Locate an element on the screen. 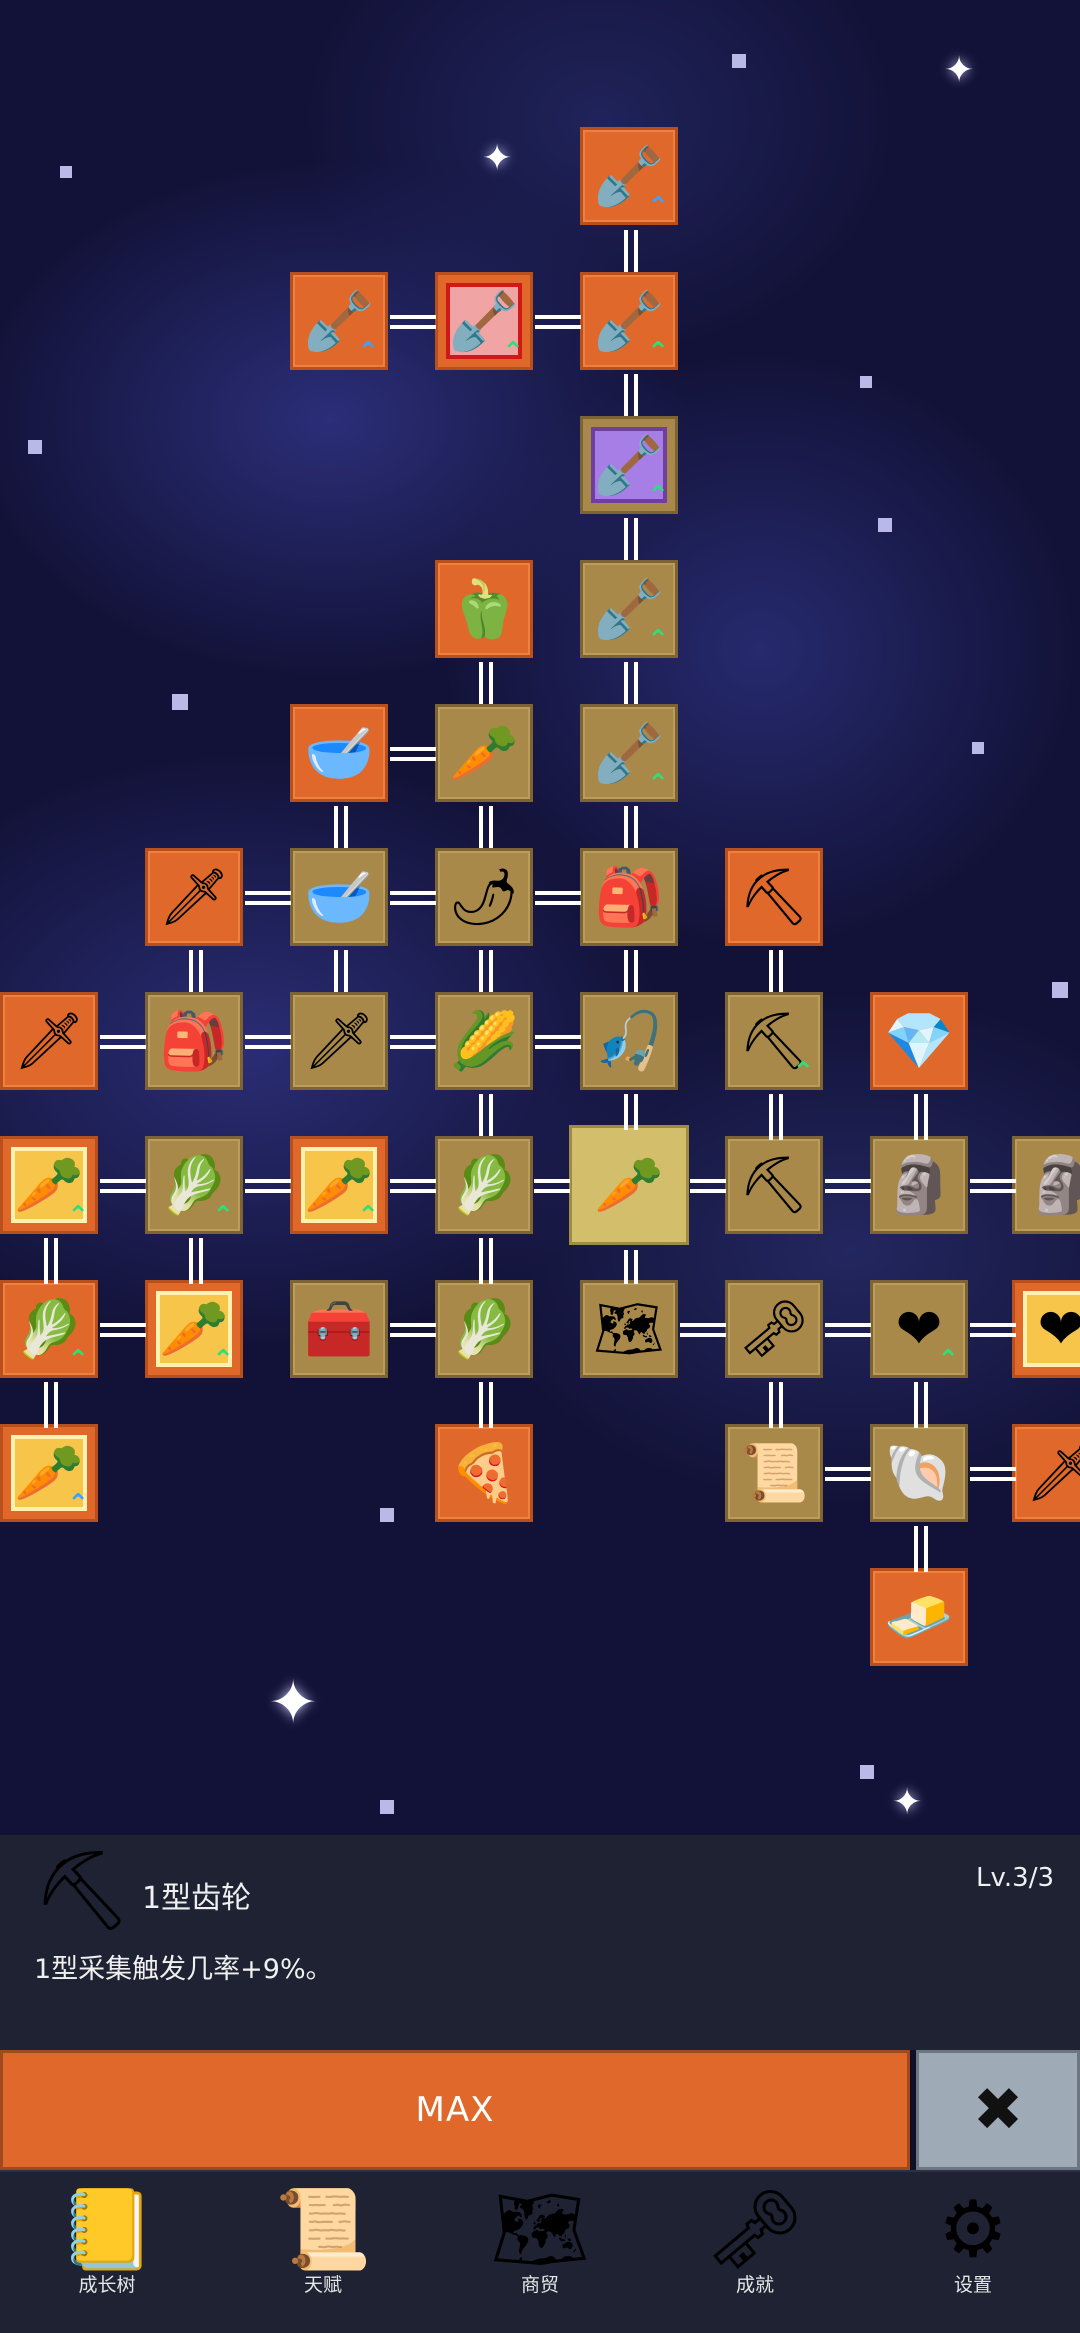 The height and width of the screenshot is (2333, 1080). heart-icon: ❤ is located at coordinates (1058, 1329).